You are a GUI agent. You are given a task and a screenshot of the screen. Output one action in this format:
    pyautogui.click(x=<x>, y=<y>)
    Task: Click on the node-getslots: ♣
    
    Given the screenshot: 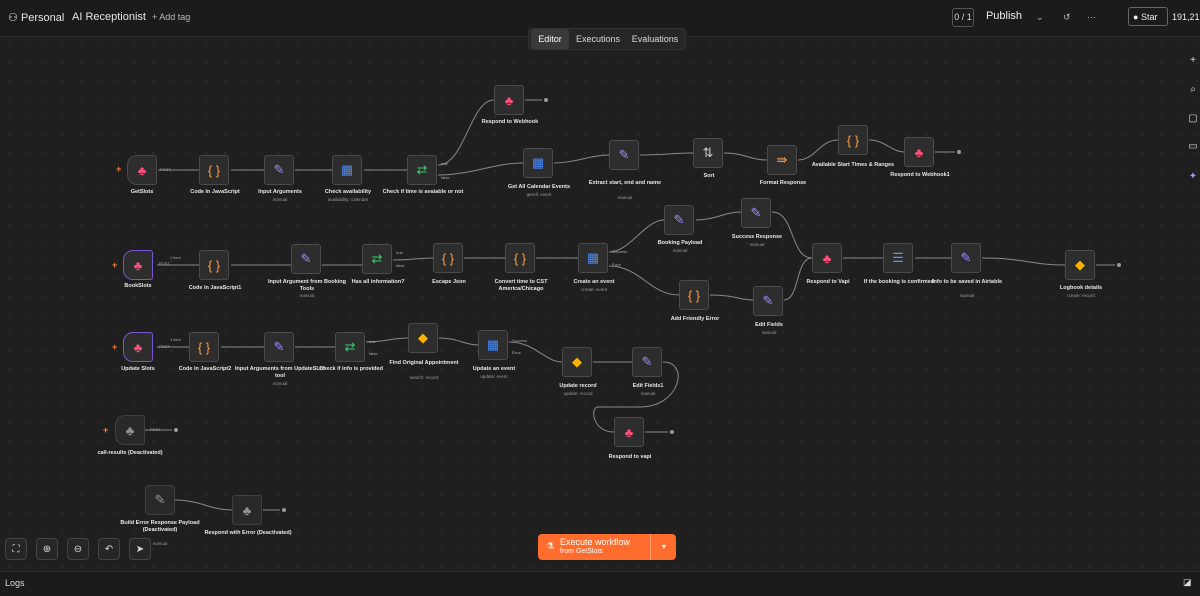 What is the action you would take?
    pyautogui.click(x=142, y=170)
    